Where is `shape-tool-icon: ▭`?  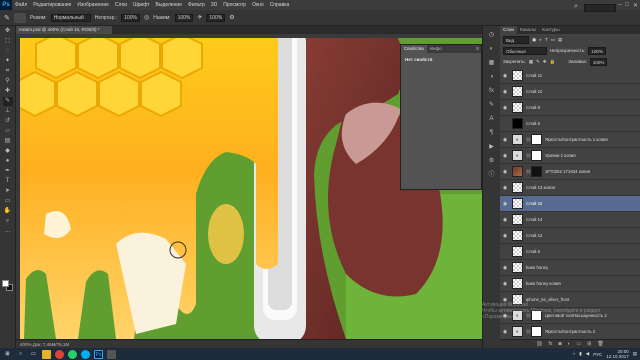 shape-tool-icon: ▭ is located at coordinates (8, 201).